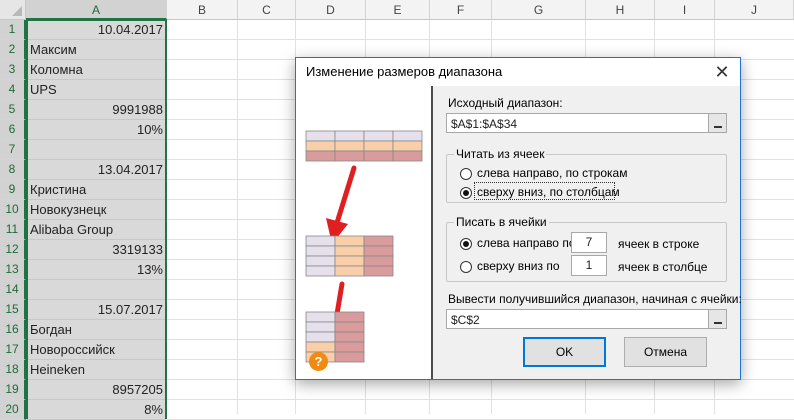 Image resolution: width=794 pixels, height=420 pixels. Describe the element at coordinates (96, 290) in the screenshot. I see `cell-a14` at that location.